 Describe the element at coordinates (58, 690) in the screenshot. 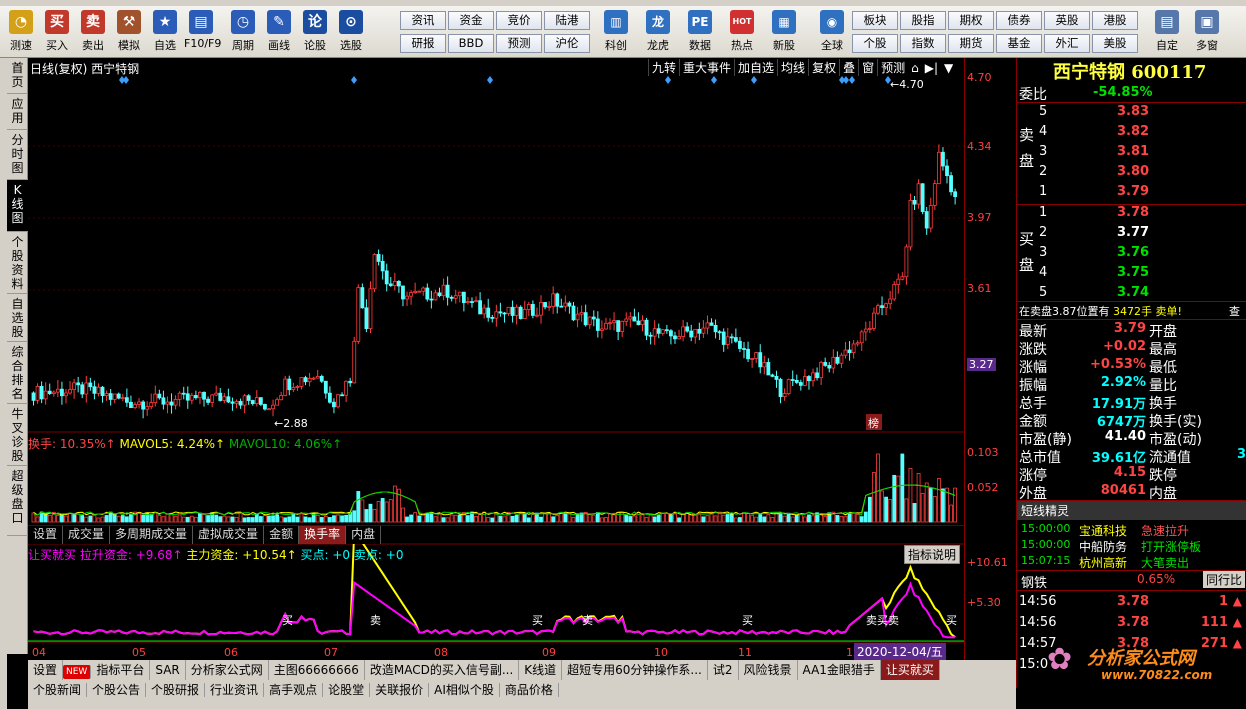

I see `info-tab: 个股新闻` at that location.